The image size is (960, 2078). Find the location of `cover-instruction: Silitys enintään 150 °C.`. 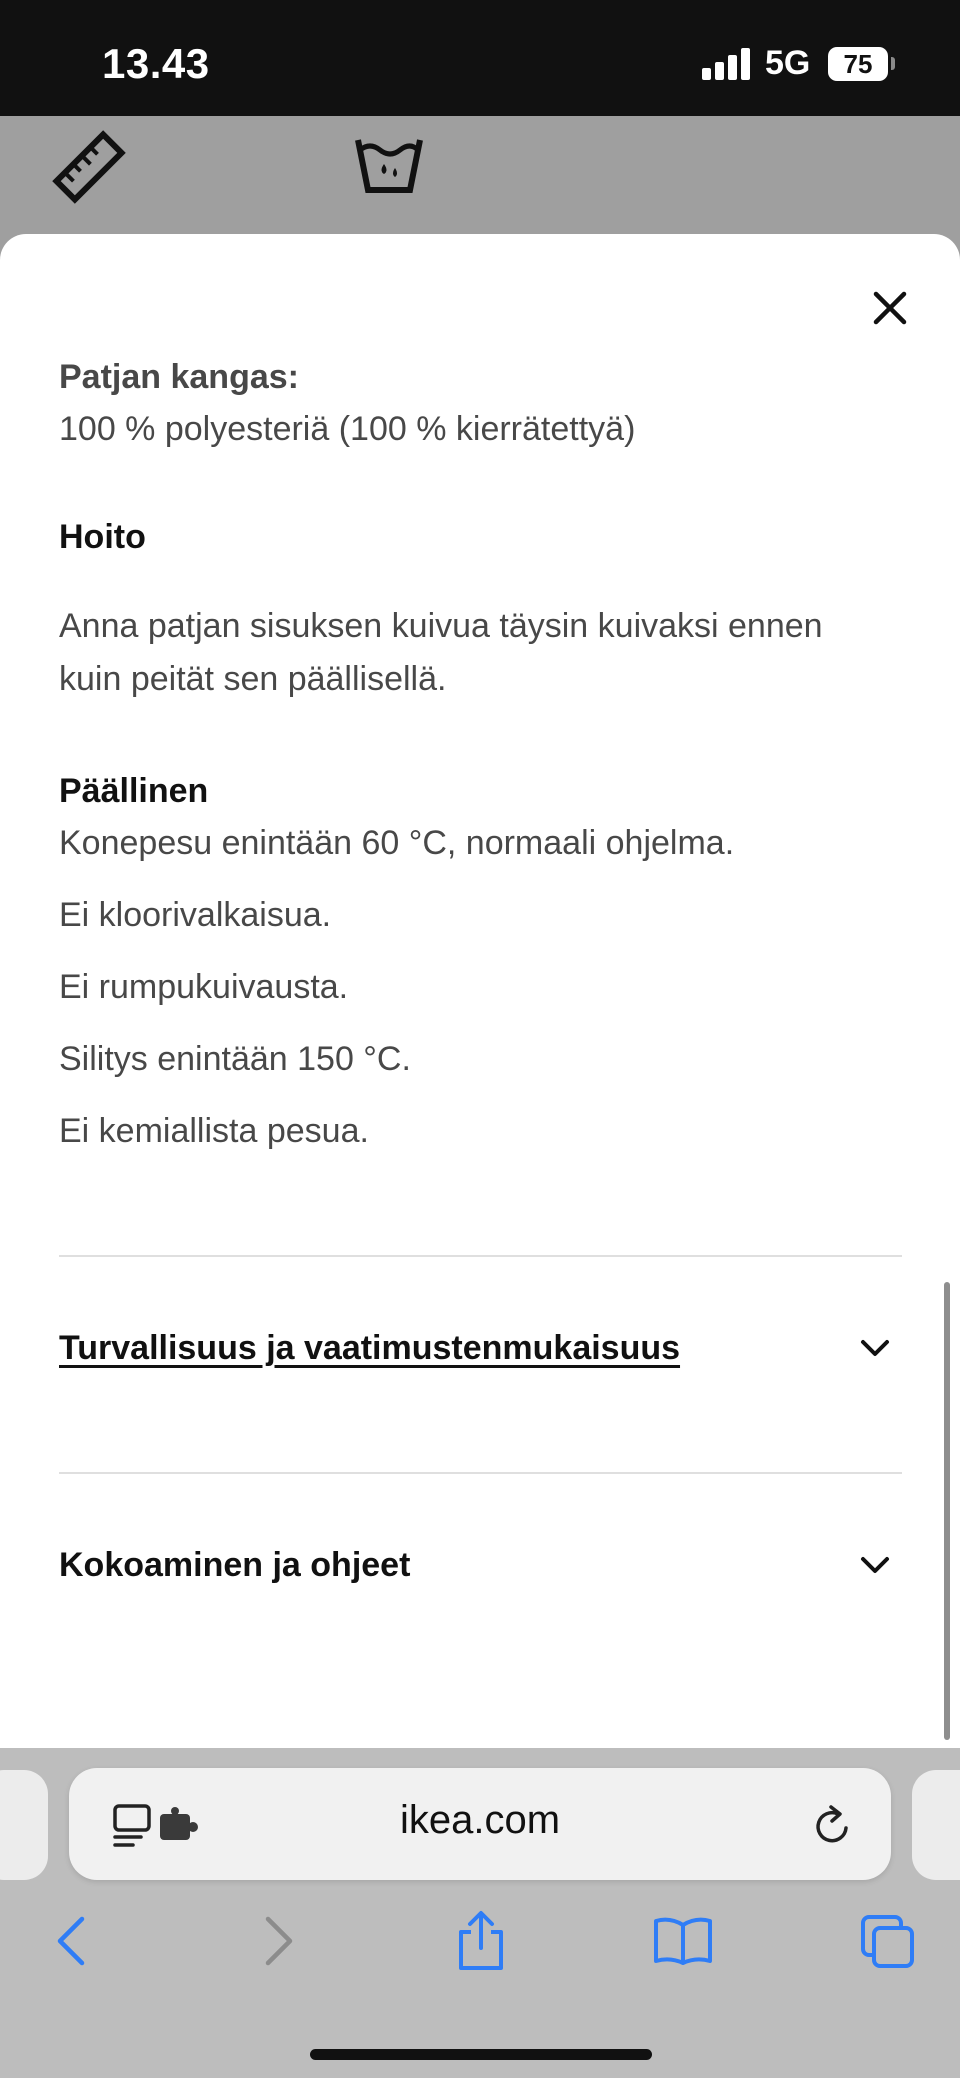

cover-instruction: Silitys enintään 150 °C. is located at coordinates (235, 1059).